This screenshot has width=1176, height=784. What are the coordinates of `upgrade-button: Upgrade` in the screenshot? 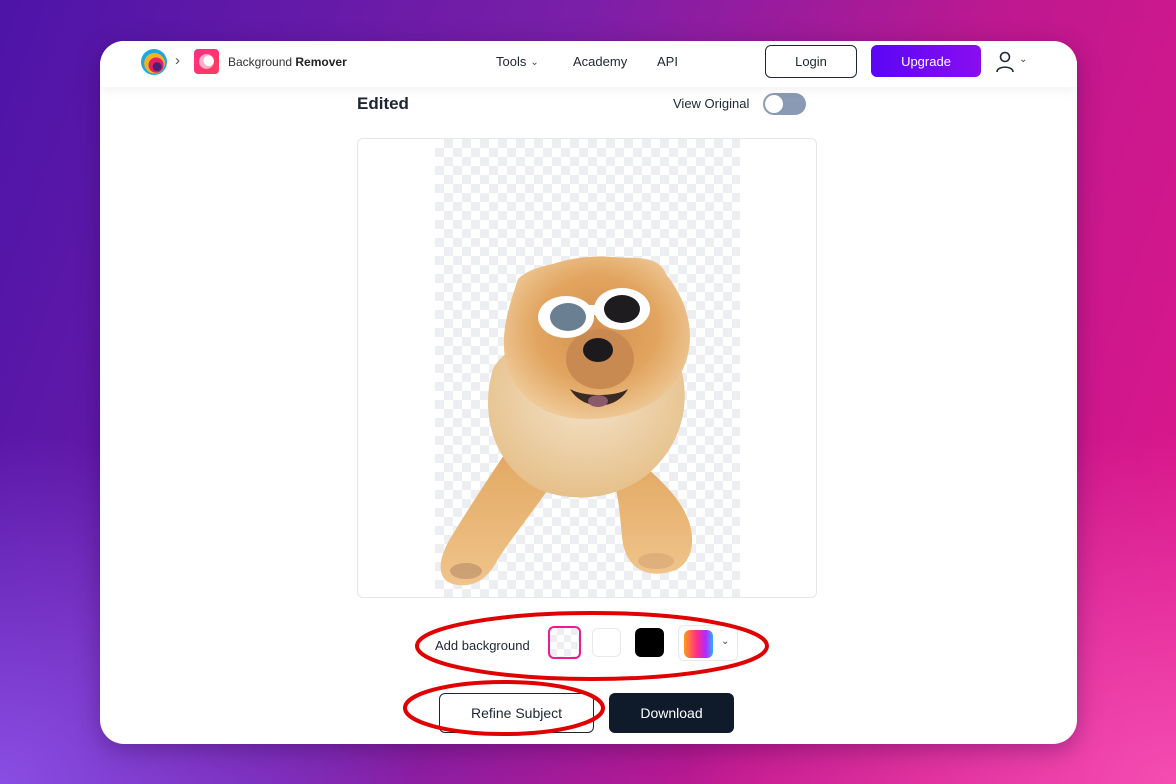 It's located at (926, 61).